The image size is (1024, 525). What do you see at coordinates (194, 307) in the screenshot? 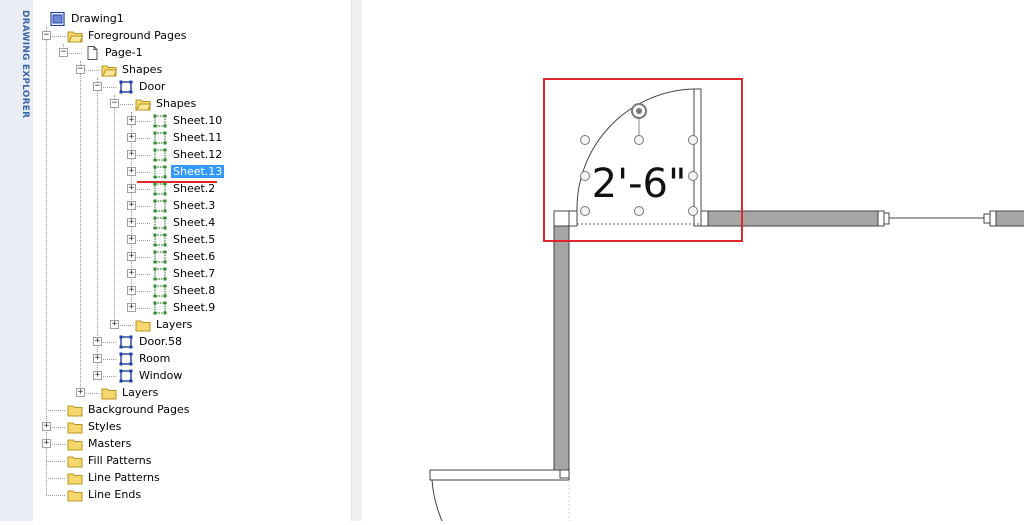
I see `tree-node-label: Sheet.9` at bounding box center [194, 307].